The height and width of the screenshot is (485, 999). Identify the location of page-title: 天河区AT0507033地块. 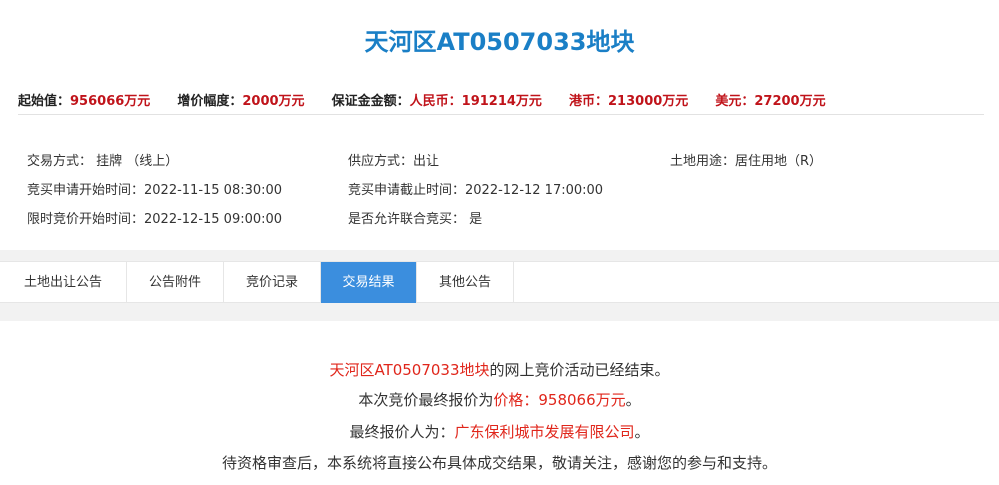
(499, 42).